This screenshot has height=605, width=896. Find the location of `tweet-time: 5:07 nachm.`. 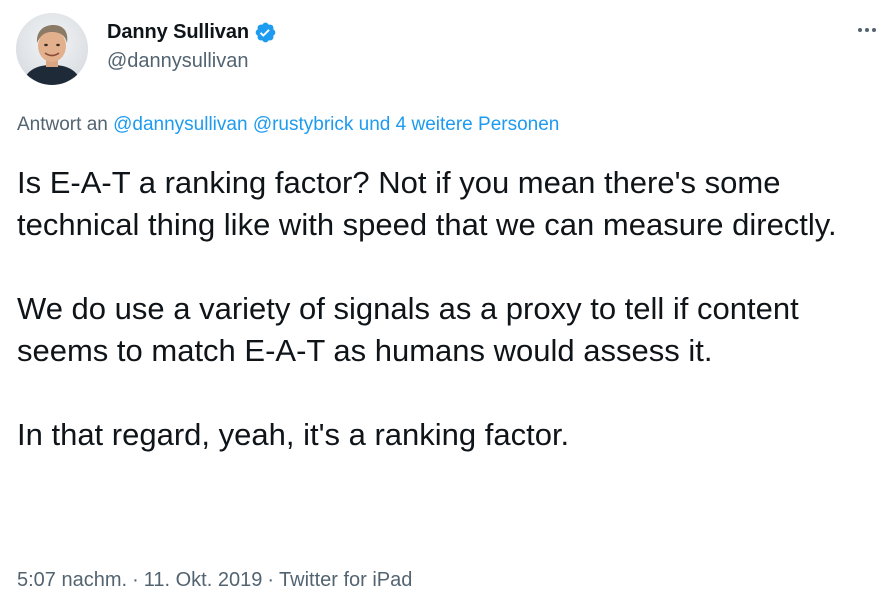

tweet-time: 5:07 nachm. is located at coordinates (72, 580).